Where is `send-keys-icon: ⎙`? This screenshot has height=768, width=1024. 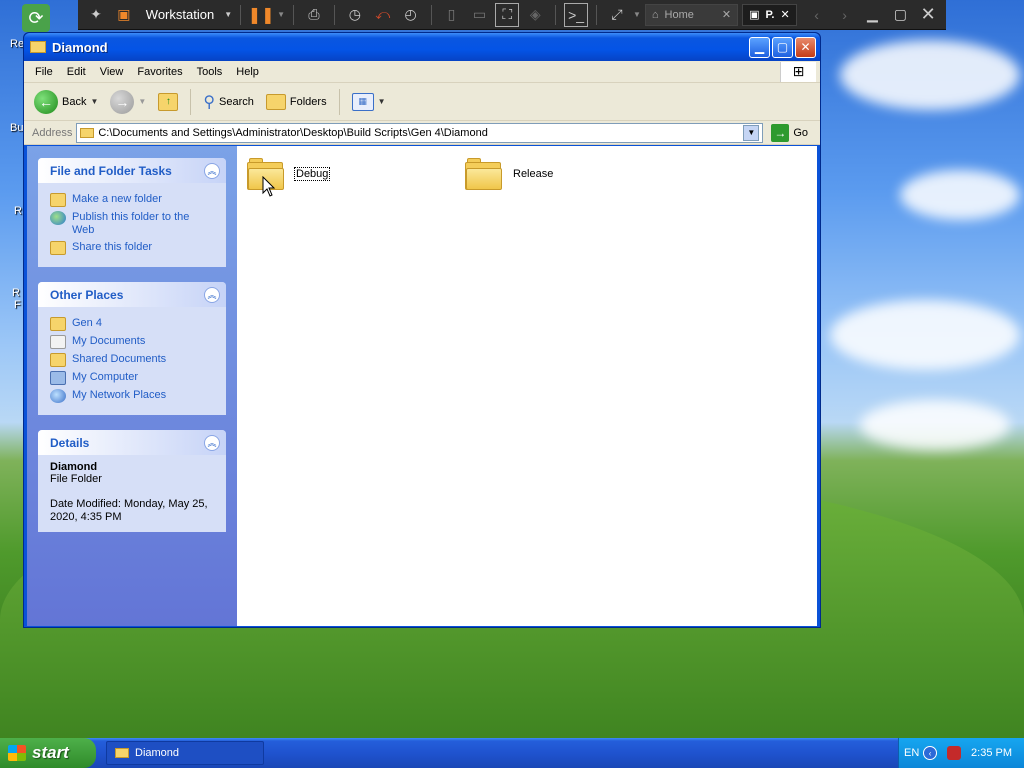 send-keys-icon: ⎙ is located at coordinates (314, 15).